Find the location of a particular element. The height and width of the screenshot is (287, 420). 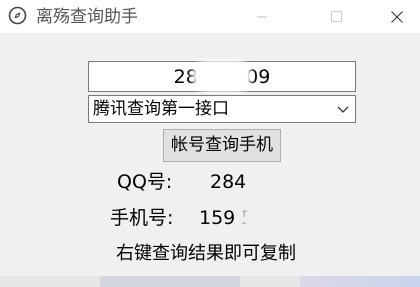

close-icon is located at coordinates (397, 16).